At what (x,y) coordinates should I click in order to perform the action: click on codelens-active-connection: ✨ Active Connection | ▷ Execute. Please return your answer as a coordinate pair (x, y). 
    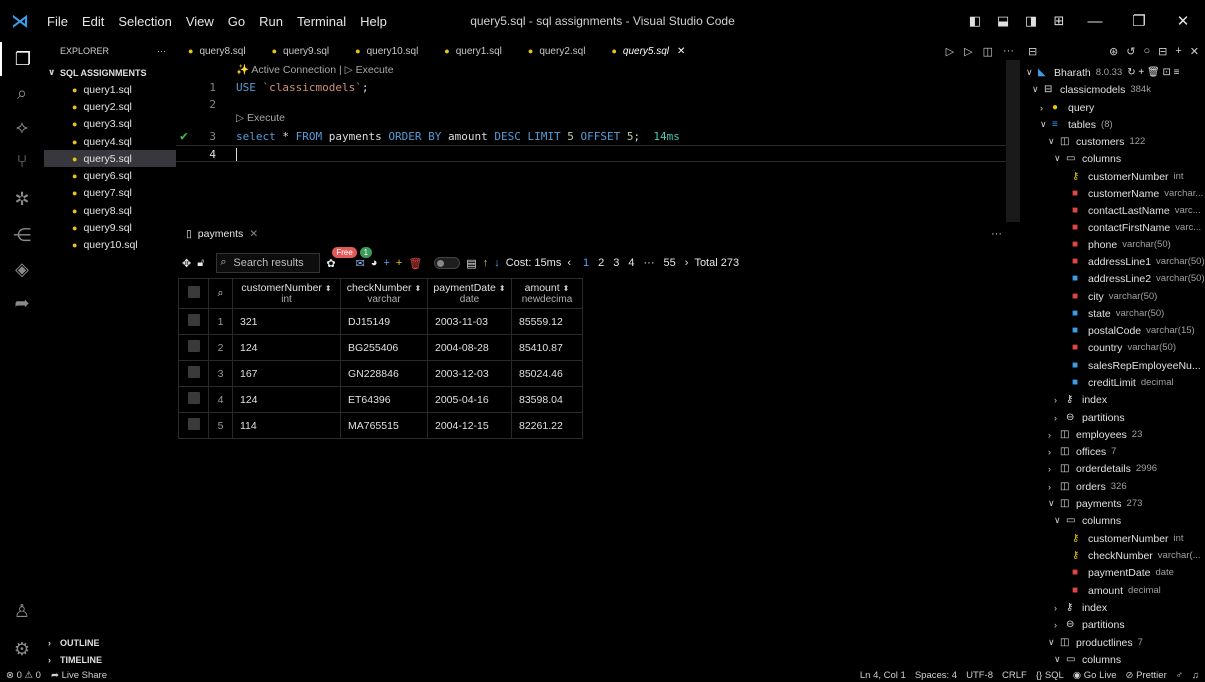
    Looking at the image, I should click on (315, 69).